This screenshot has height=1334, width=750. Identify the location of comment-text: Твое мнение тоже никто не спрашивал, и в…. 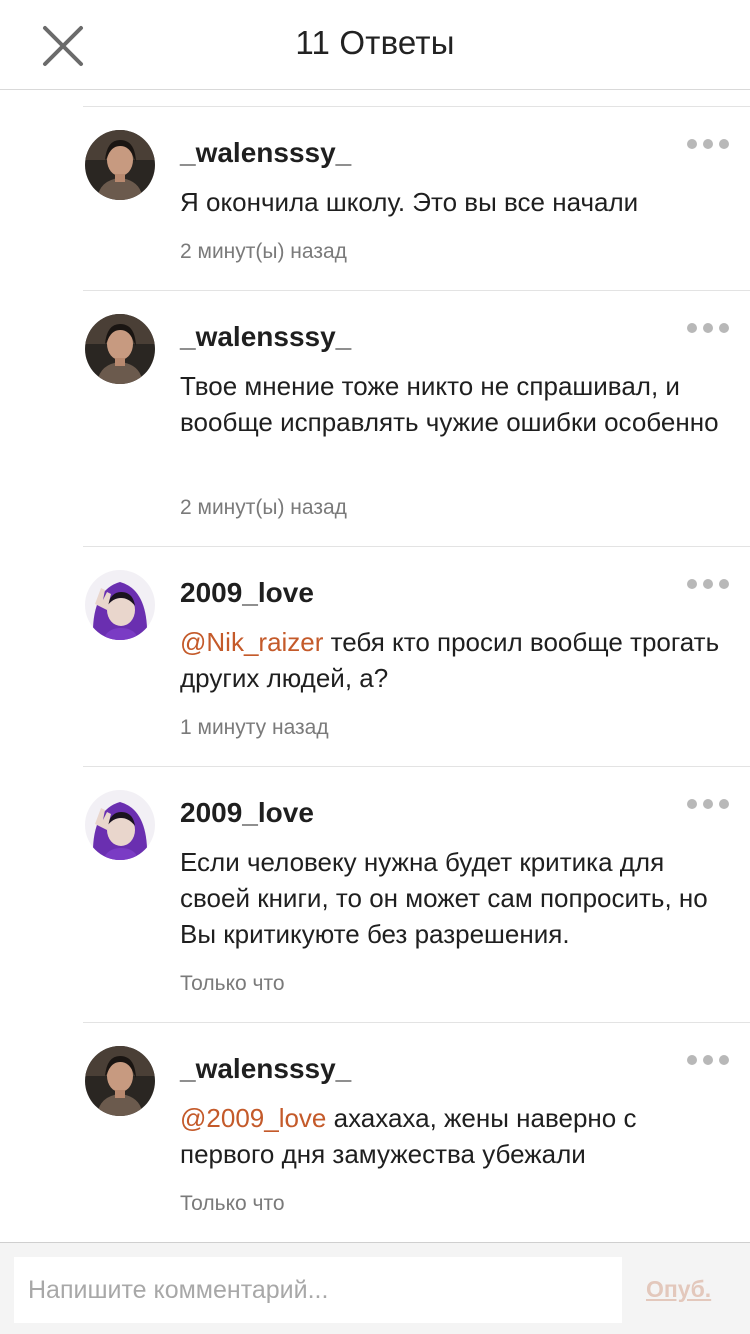
(455, 404).